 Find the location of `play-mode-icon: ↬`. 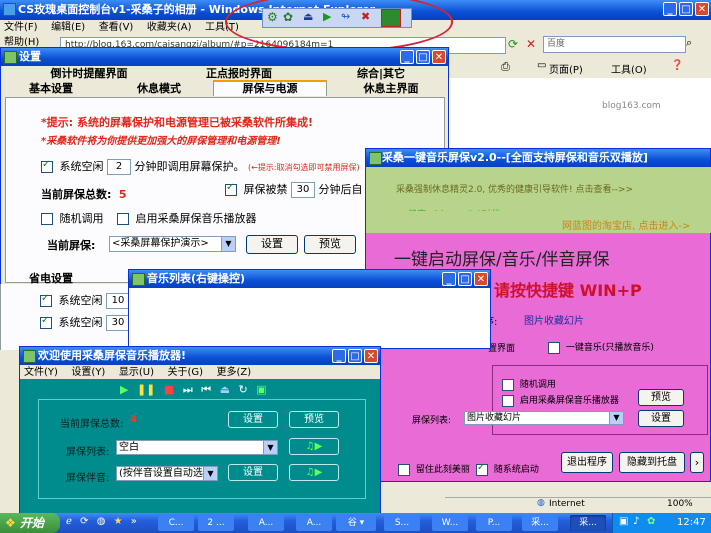

play-mode-icon: ↬ is located at coordinates (345, 16).